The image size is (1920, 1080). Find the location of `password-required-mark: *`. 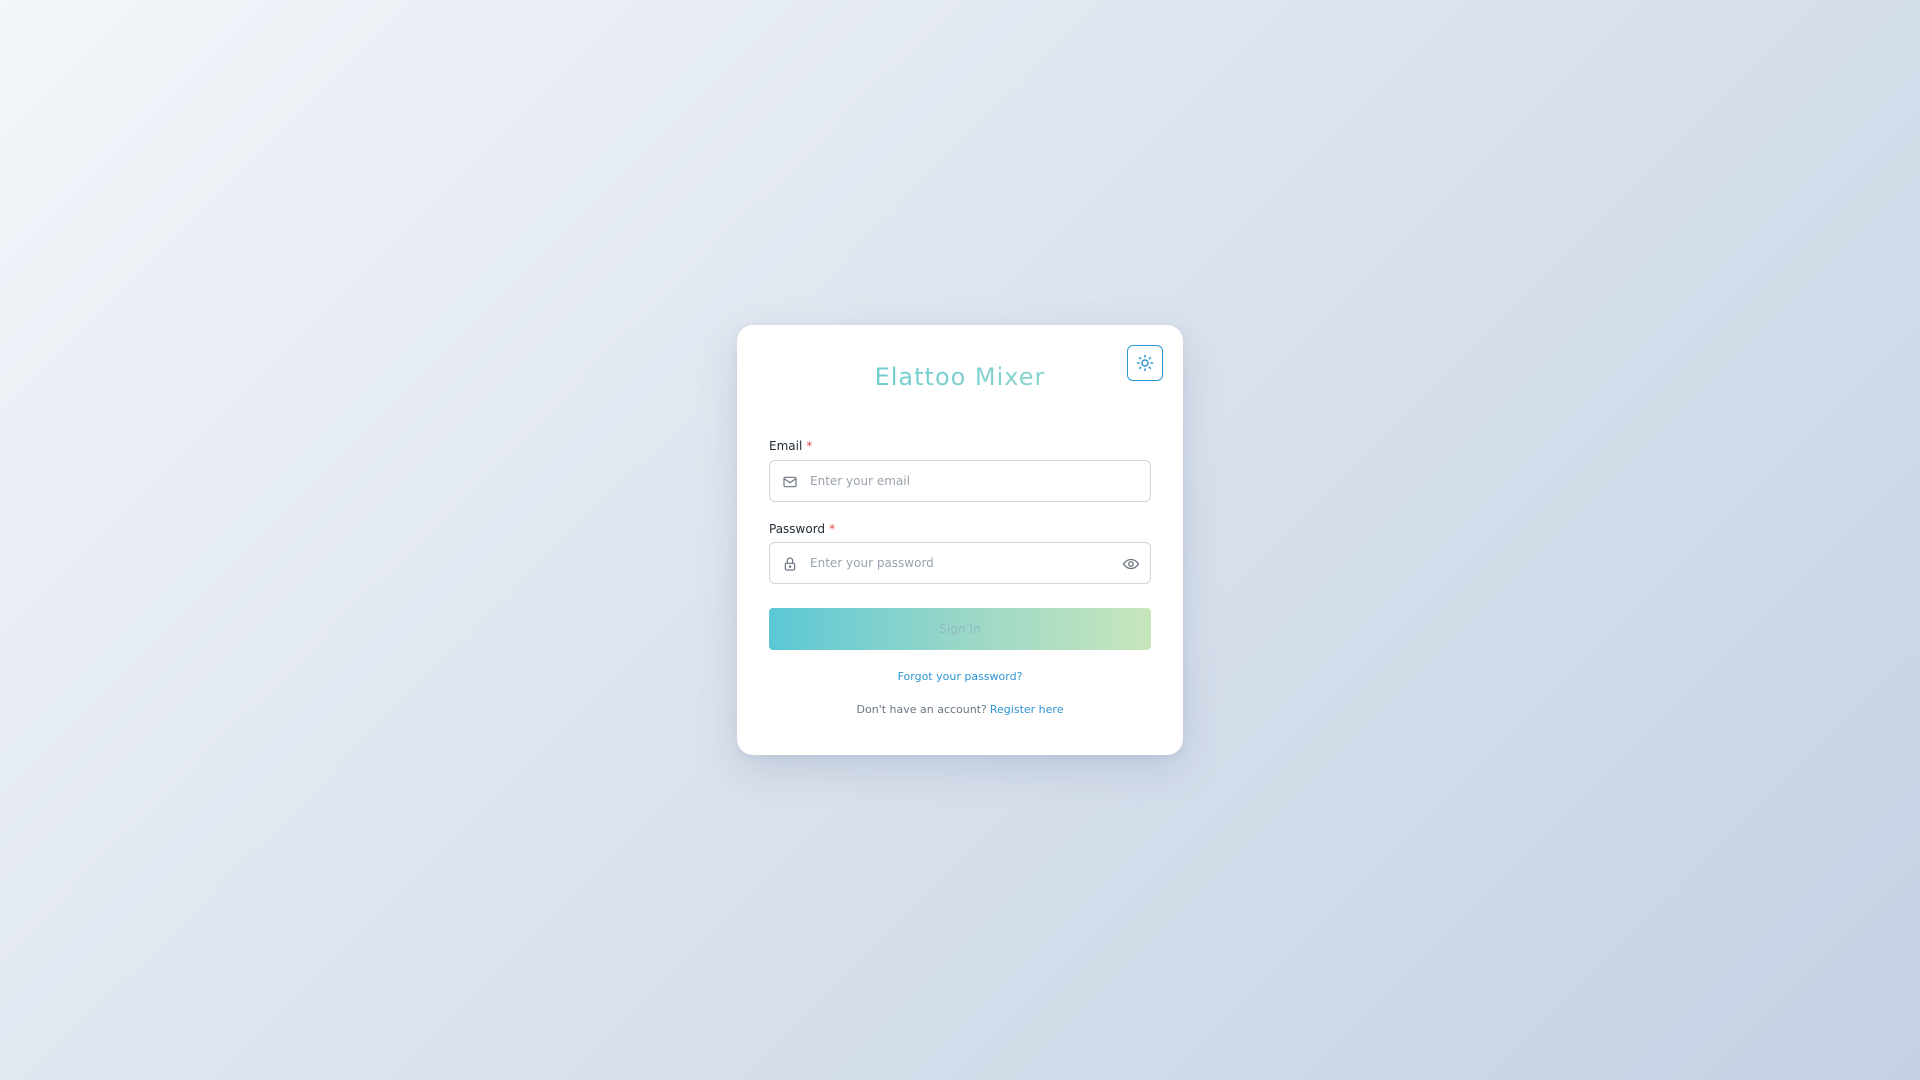

password-required-mark: * is located at coordinates (832, 529).